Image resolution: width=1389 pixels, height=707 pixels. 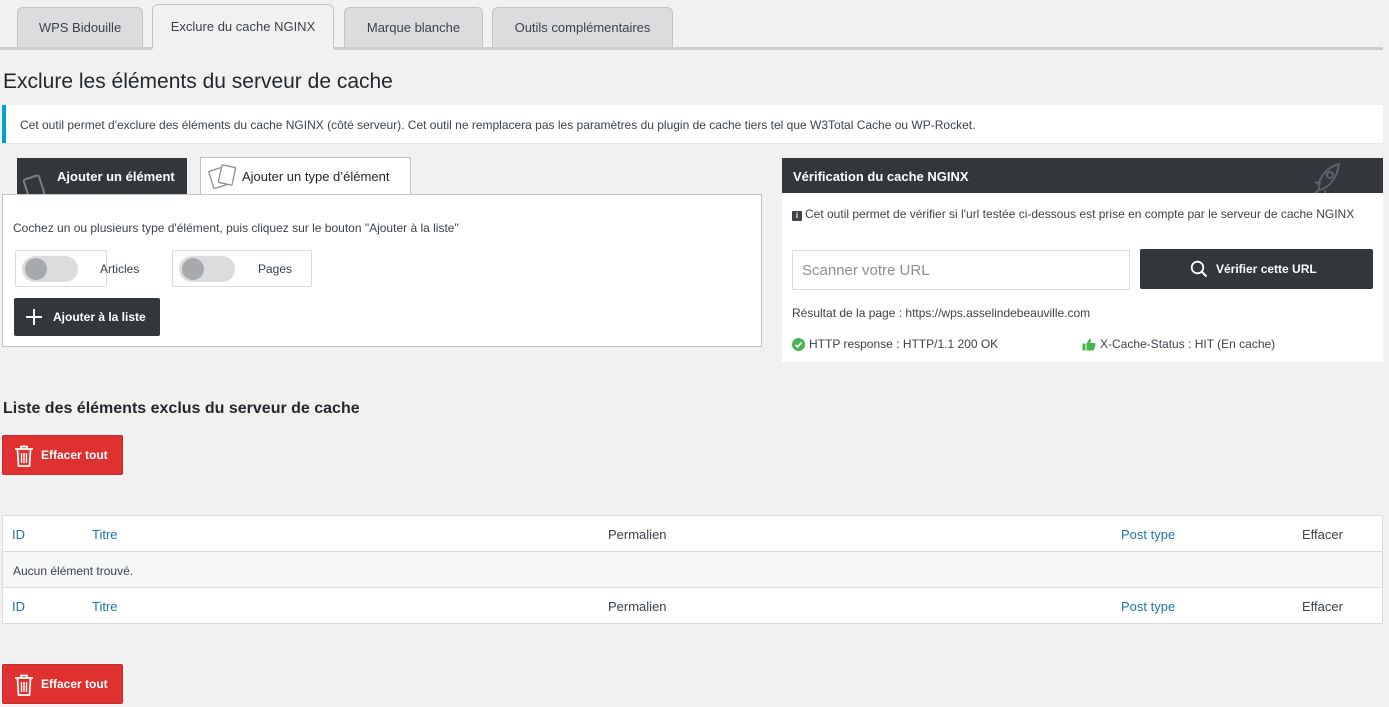 I want to click on toggle-articles-label: Articles, so click(x=120, y=269).